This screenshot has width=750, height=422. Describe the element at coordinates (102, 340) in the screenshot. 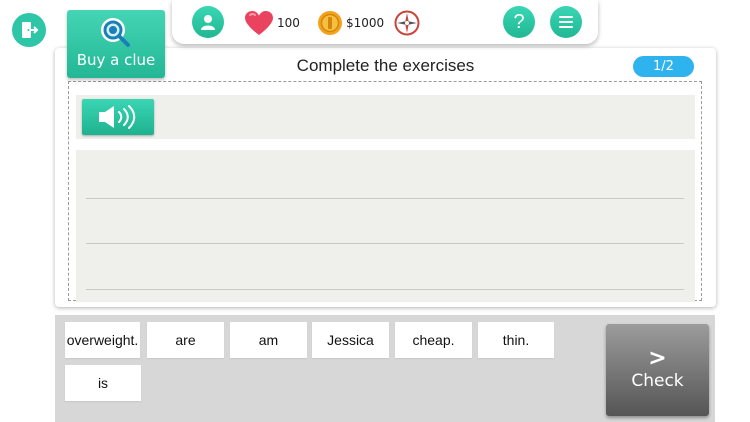

I see `word-tile: overweight.` at that location.